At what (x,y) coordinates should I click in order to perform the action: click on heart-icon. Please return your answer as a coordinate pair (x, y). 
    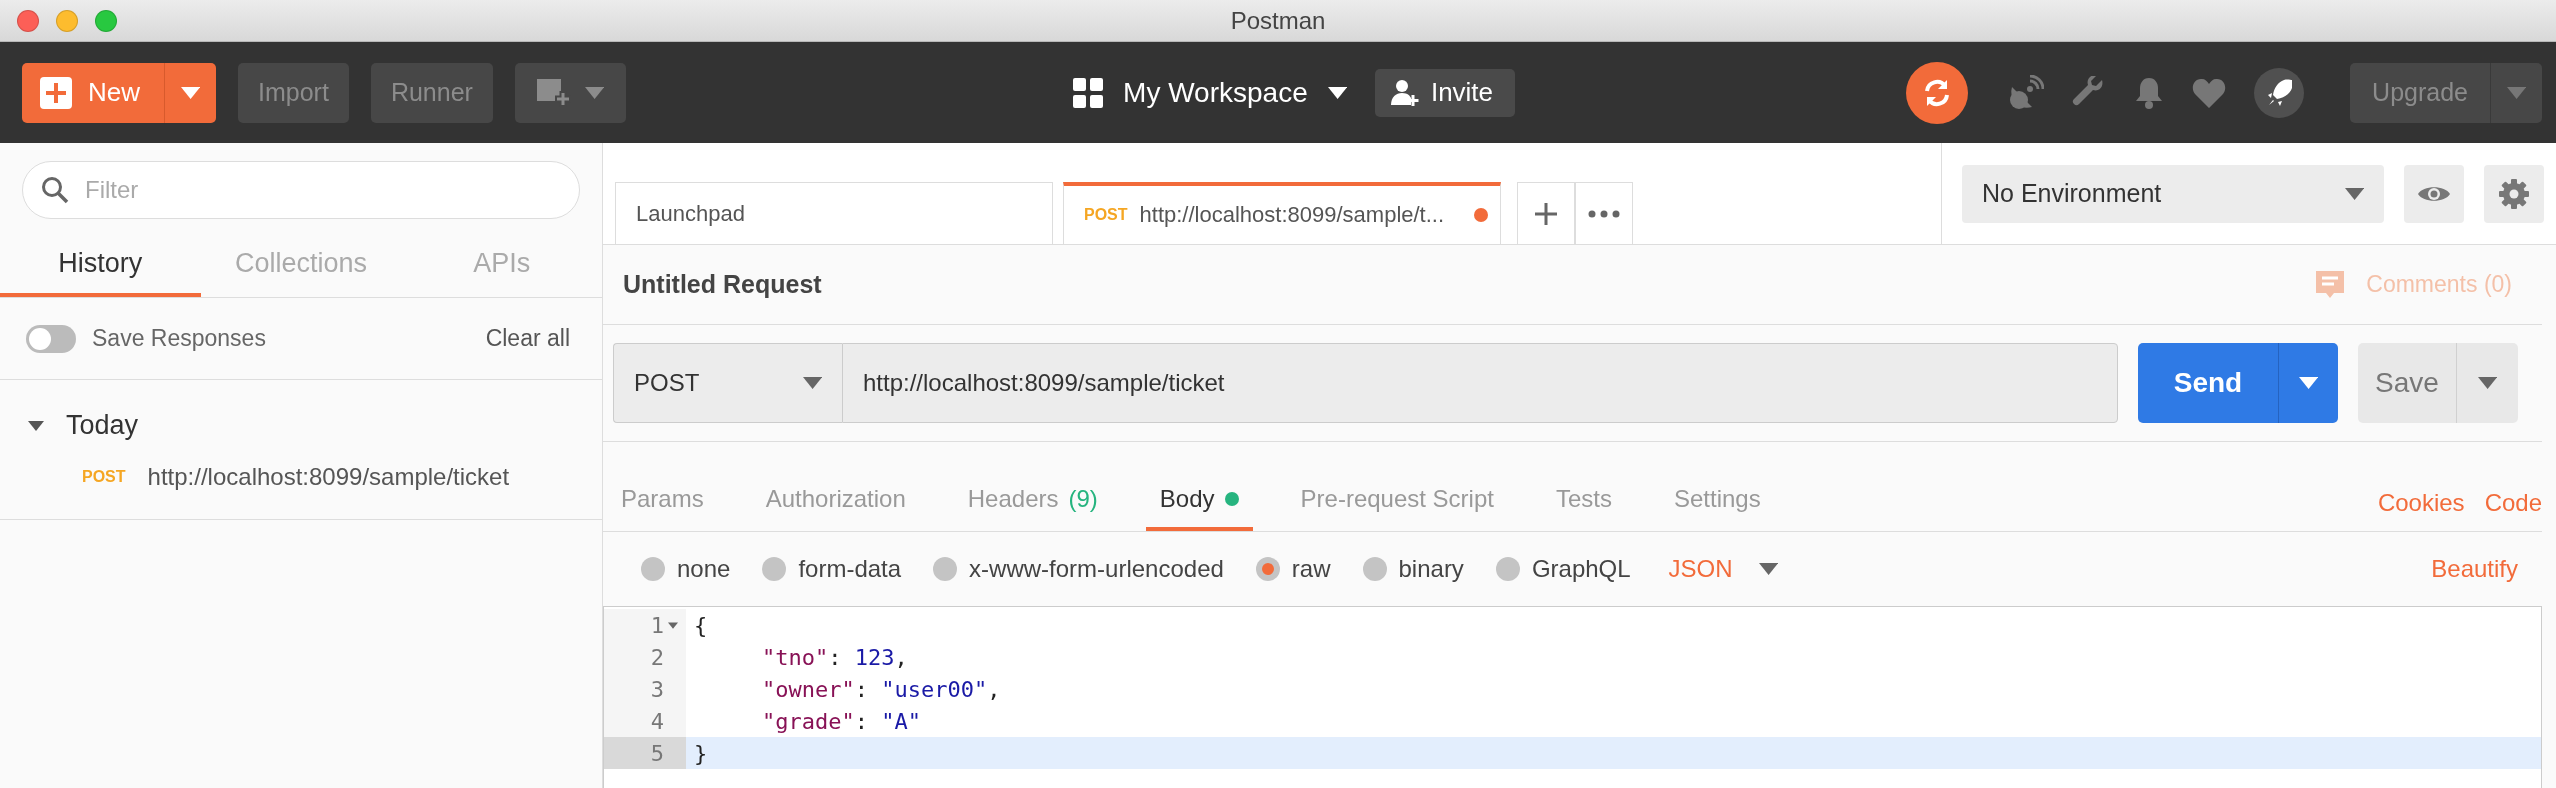
    Looking at the image, I should click on (2209, 92).